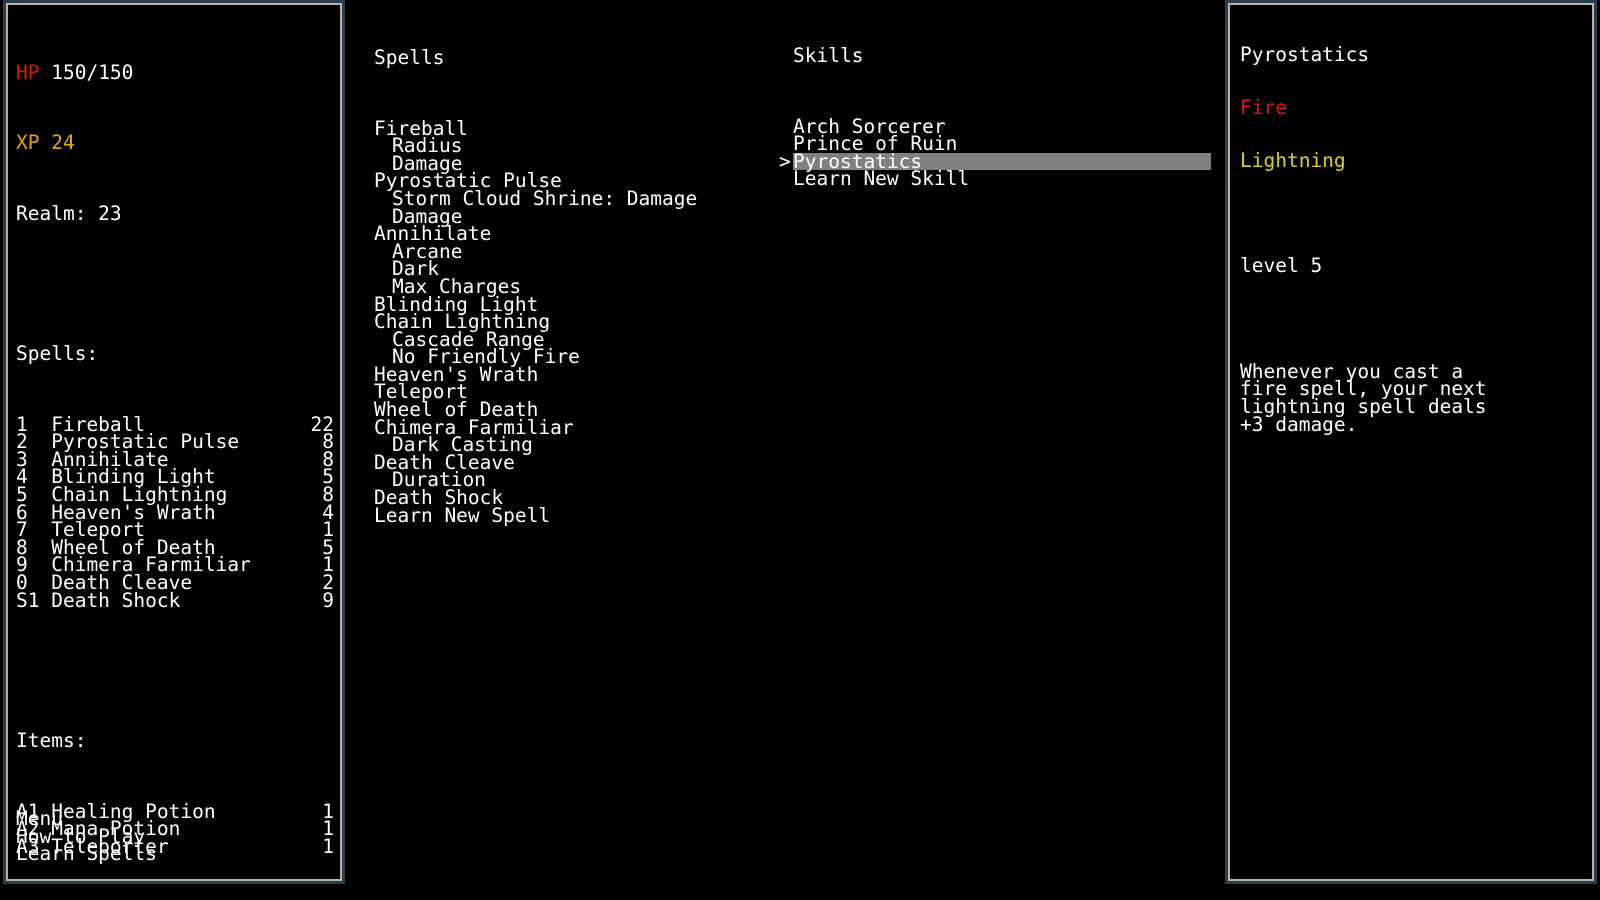 This screenshot has height=900, width=1600. What do you see at coordinates (176, 836) in the screenshot?
I see `bottom-menu: Menu How to Play Learn Spells` at bounding box center [176, 836].